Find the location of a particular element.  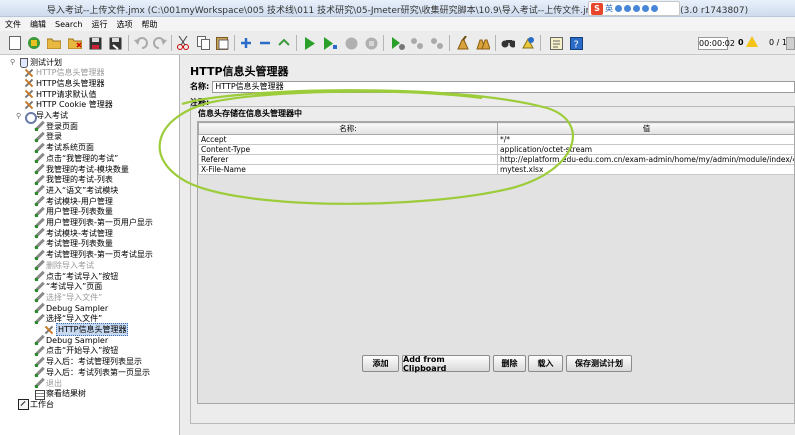

ime-tool-icon is located at coordinates (654, 8).